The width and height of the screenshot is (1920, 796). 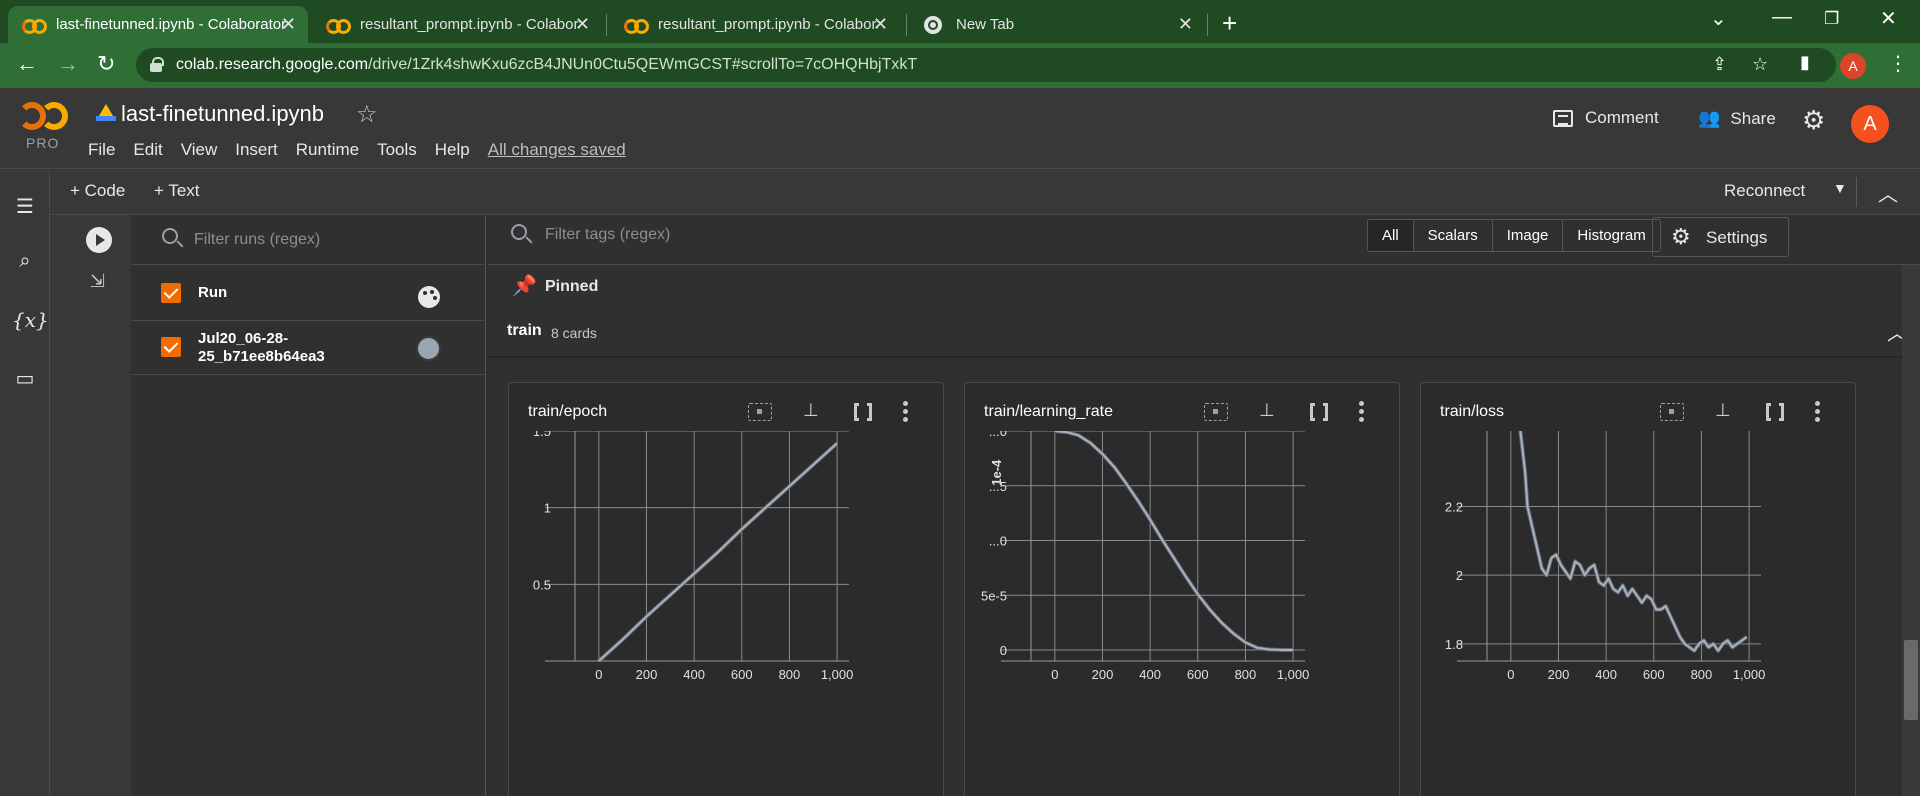 What do you see at coordinates (171, 293) in the screenshot?
I see `select-all-runs-checkbox` at bounding box center [171, 293].